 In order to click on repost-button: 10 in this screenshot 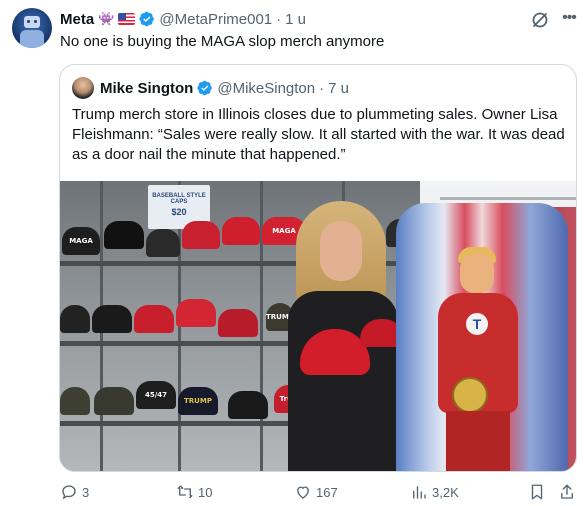, I will do `click(194, 492)`.